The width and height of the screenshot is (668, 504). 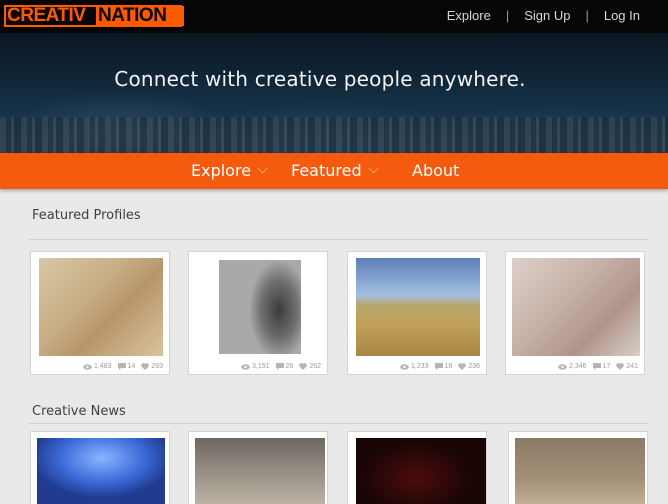 I want to click on topnav-explore-link: Explore, so click(x=469, y=15).